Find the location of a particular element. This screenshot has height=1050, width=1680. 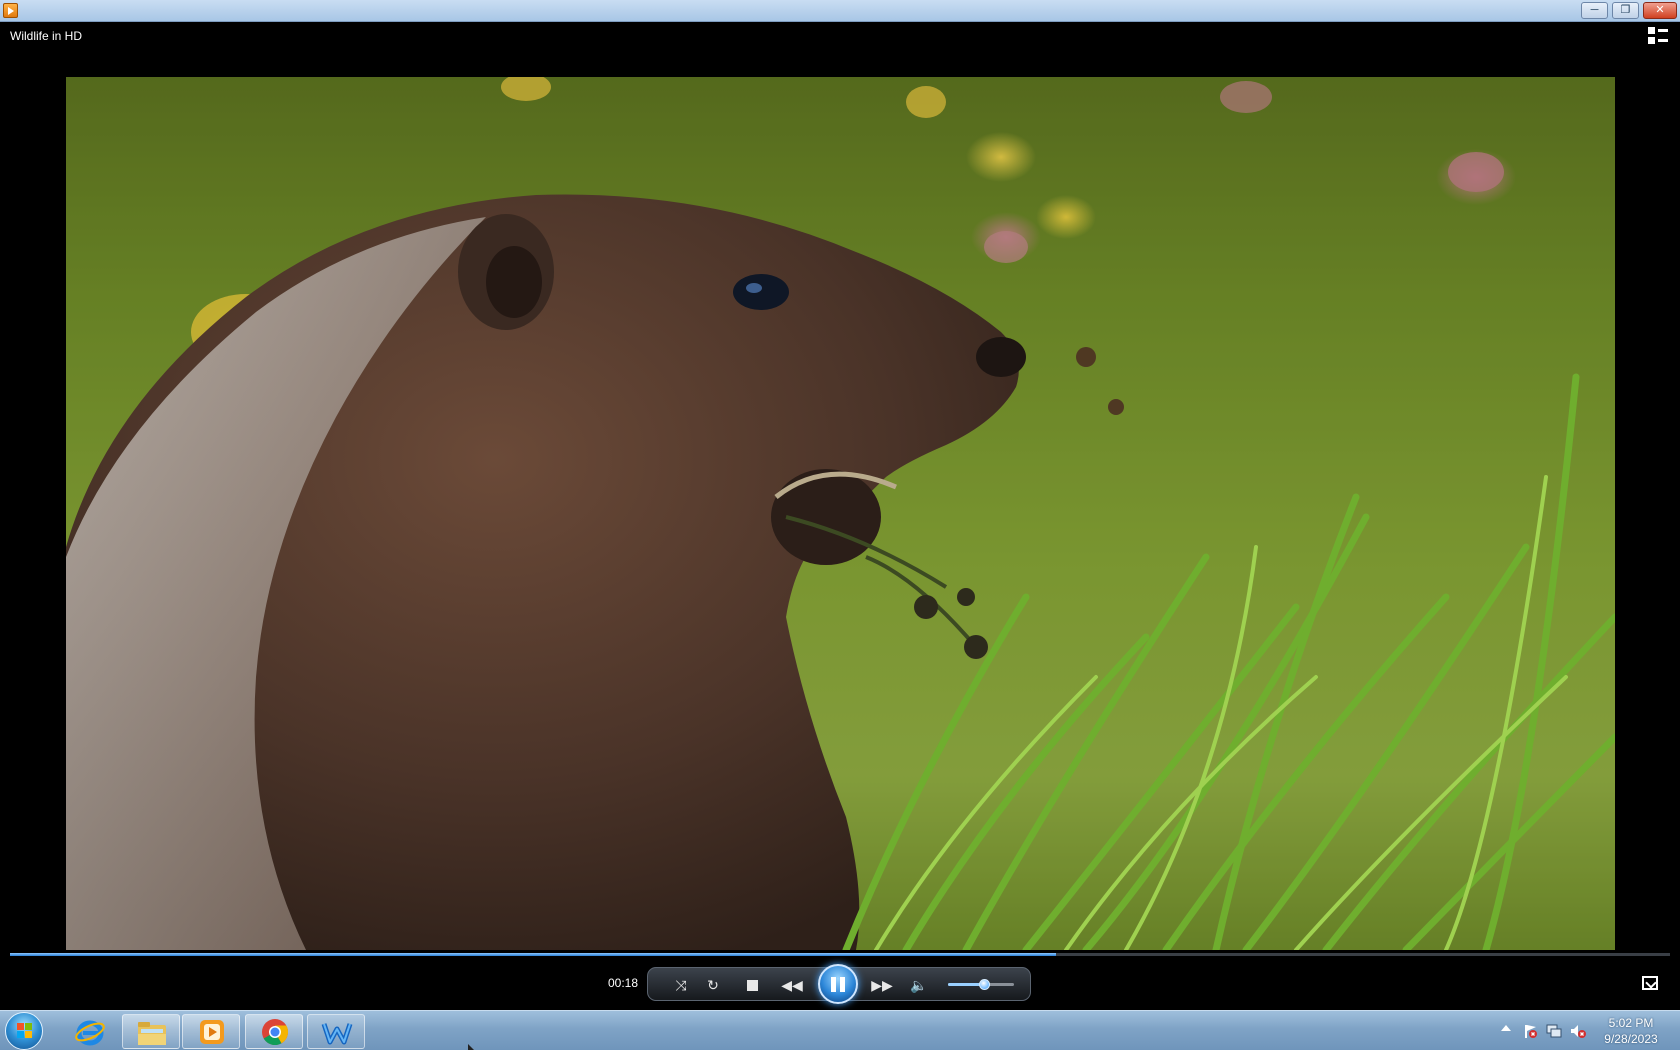

stop-icon is located at coordinates (752, 985).